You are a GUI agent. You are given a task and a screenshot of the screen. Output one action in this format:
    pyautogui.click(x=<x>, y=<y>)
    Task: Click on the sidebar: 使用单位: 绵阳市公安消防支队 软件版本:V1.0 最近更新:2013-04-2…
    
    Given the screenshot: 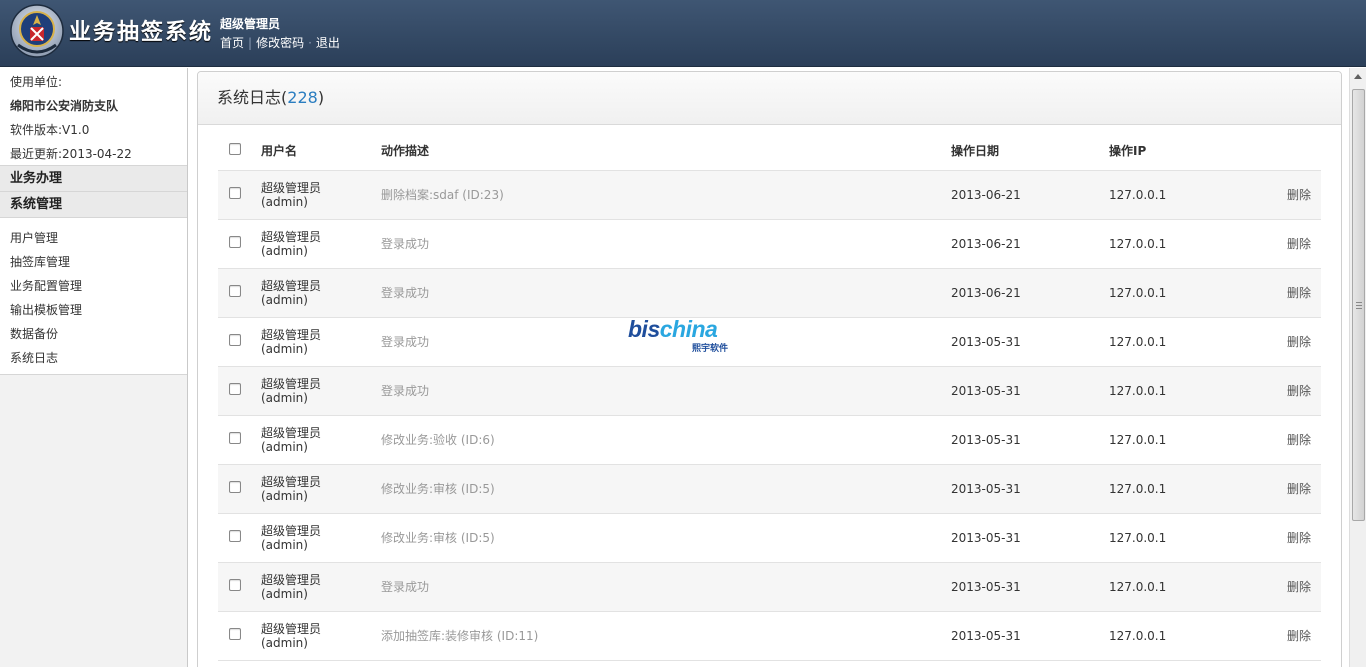 What is the action you would take?
    pyautogui.click(x=94, y=367)
    